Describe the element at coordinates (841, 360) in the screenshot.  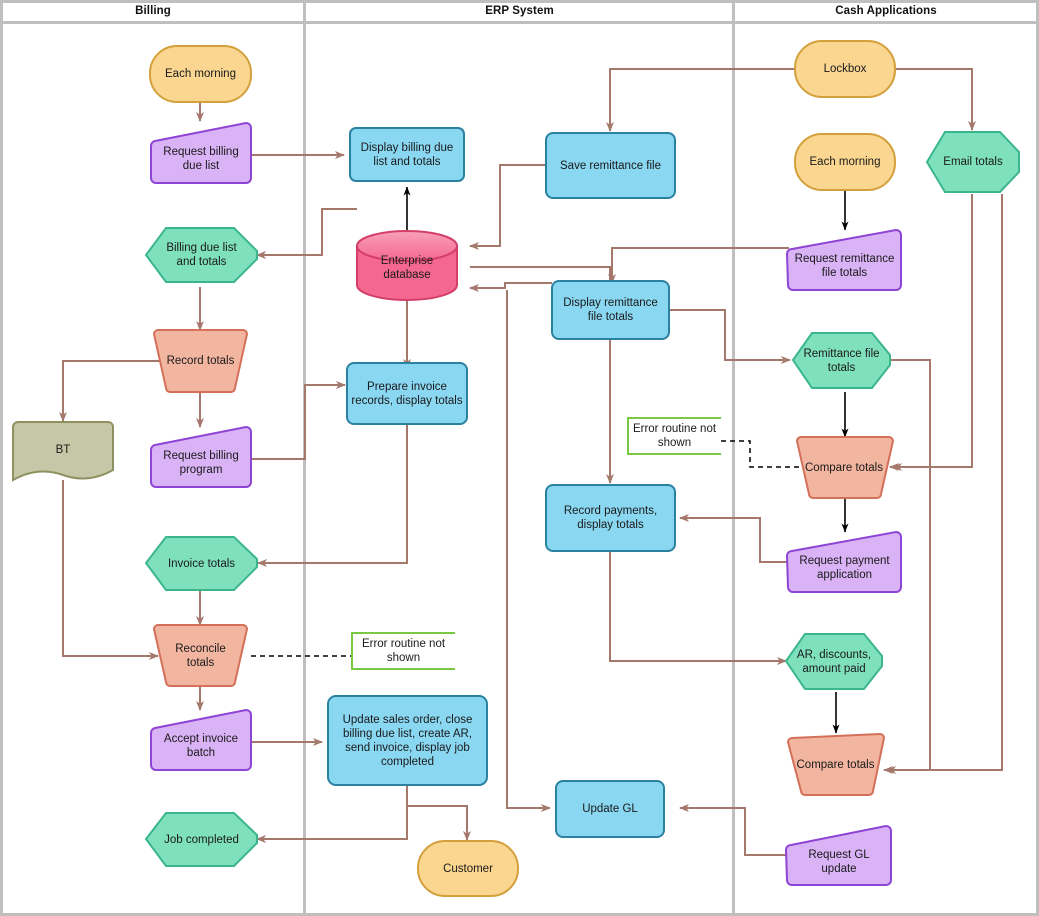
I see `node-remittance-file-totals` at that location.